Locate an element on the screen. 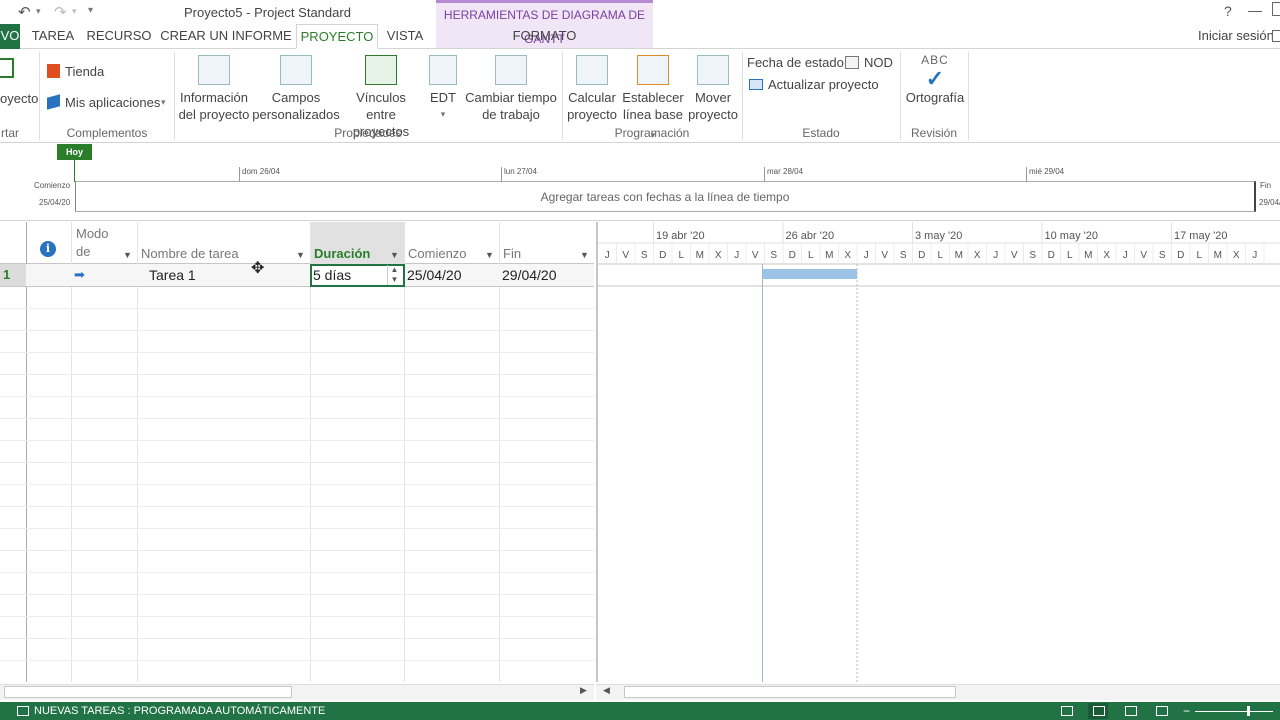  help-icon: ? is located at coordinates (1228, 11).